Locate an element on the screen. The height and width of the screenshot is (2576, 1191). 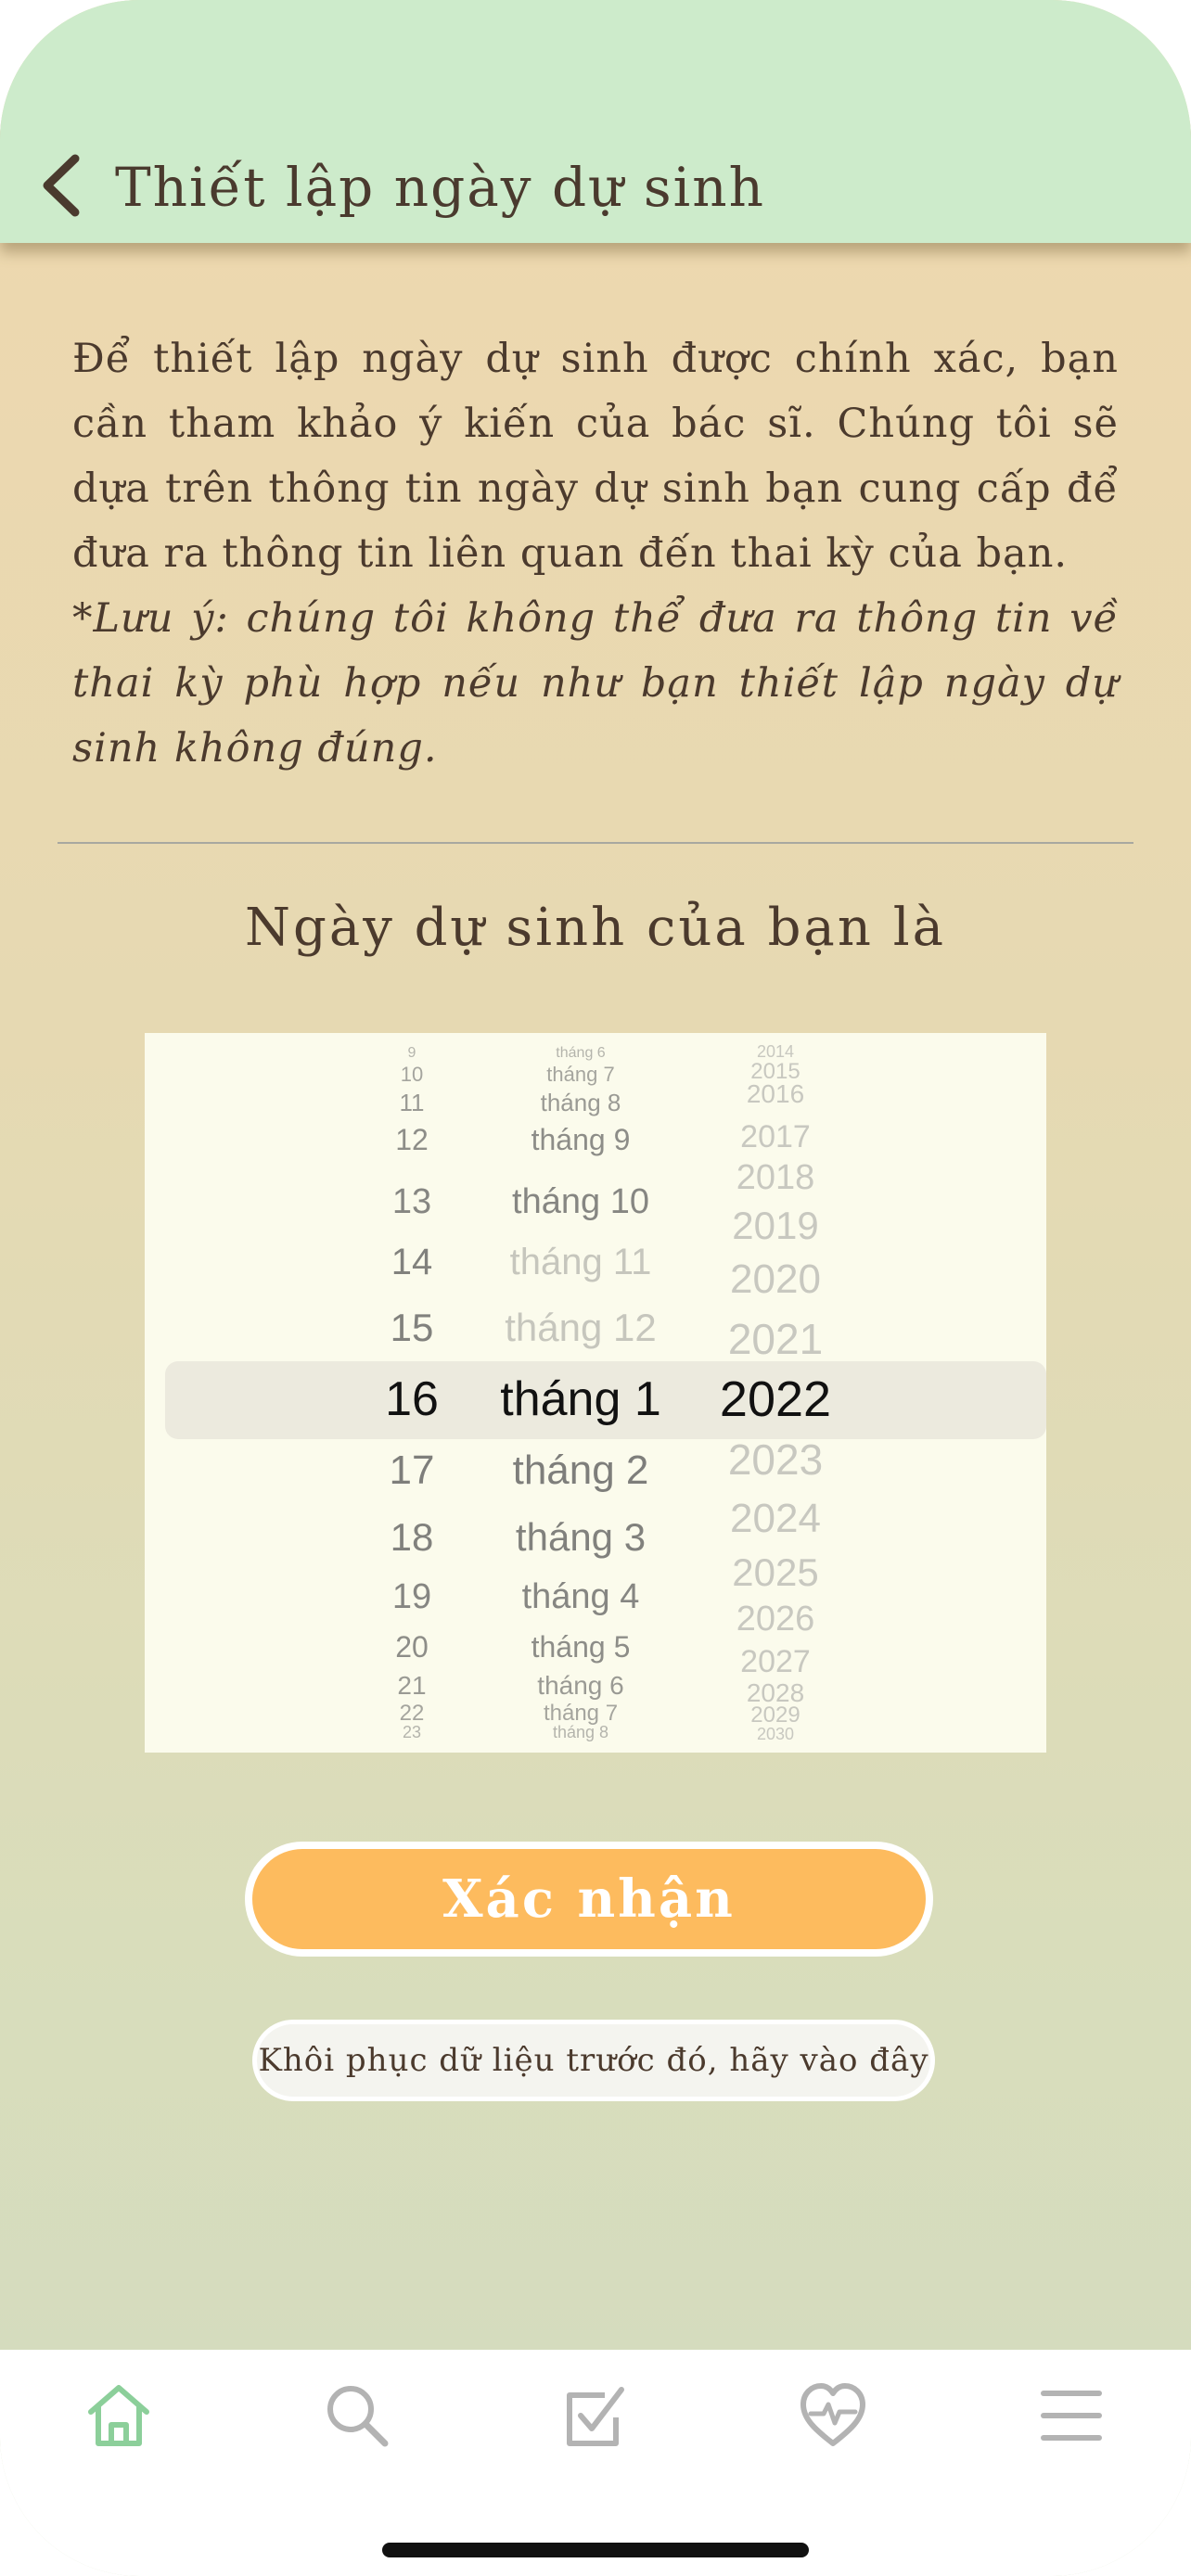
picker-month-option: tháng 2 is located at coordinates (581, 1471).